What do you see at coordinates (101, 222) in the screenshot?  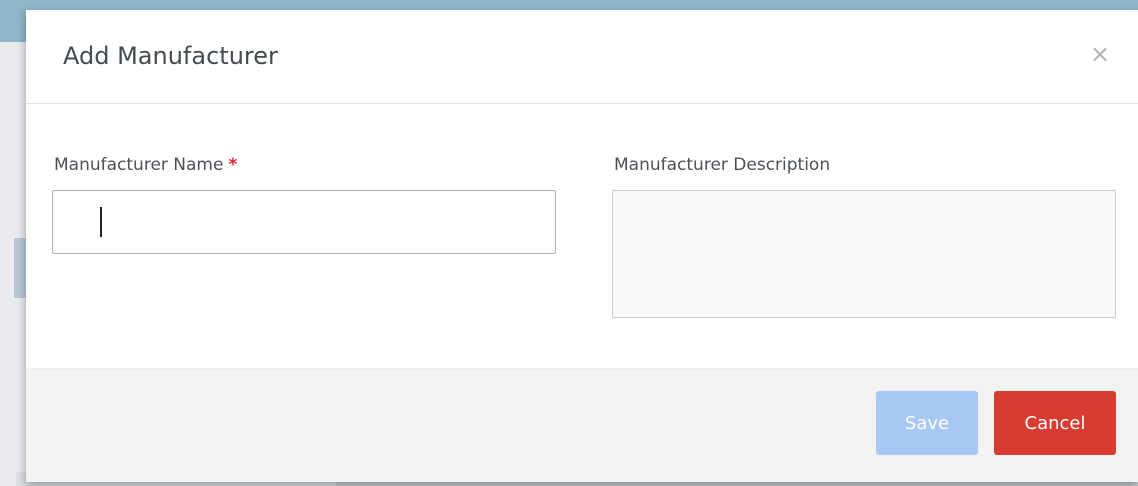 I see `text-cursor` at bounding box center [101, 222].